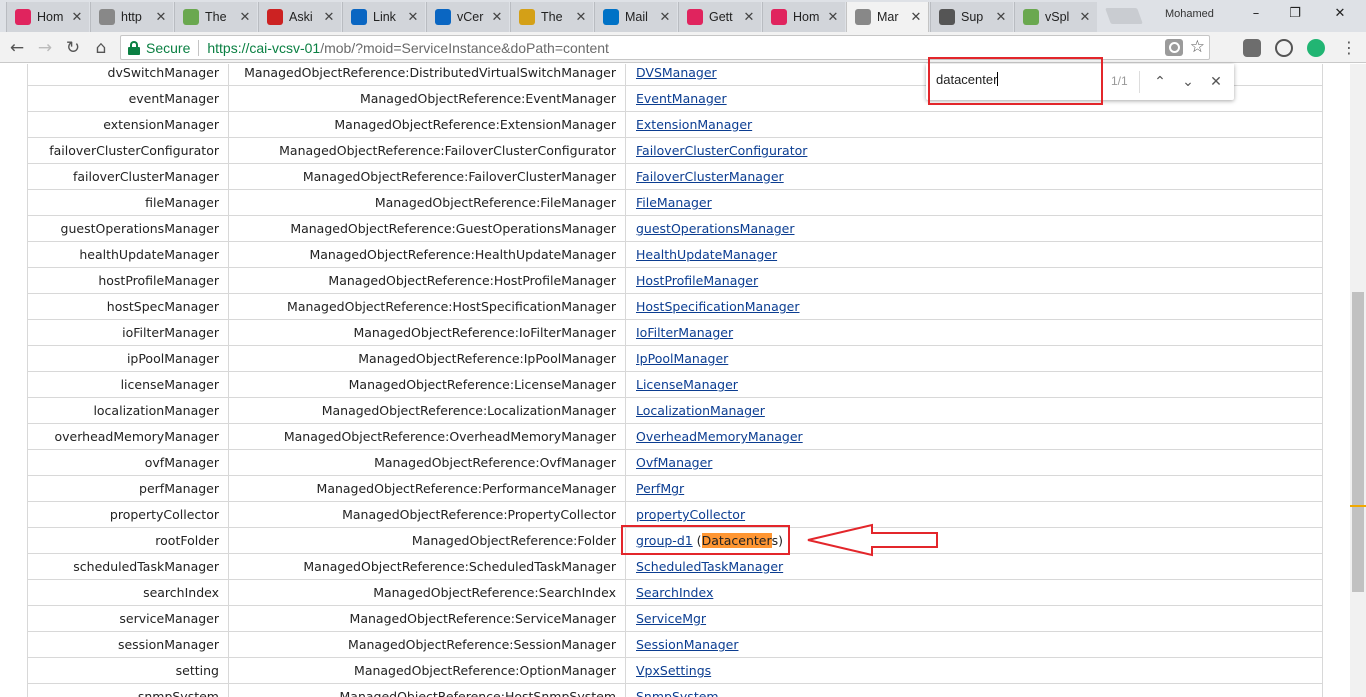 Image resolution: width=1366 pixels, height=697 pixels. I want to click on minimize-icon: –, so click(1256, 13).